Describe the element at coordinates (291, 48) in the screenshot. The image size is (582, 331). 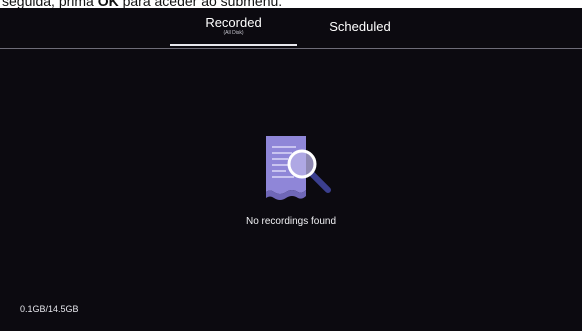
I see `header-divider` at that location.